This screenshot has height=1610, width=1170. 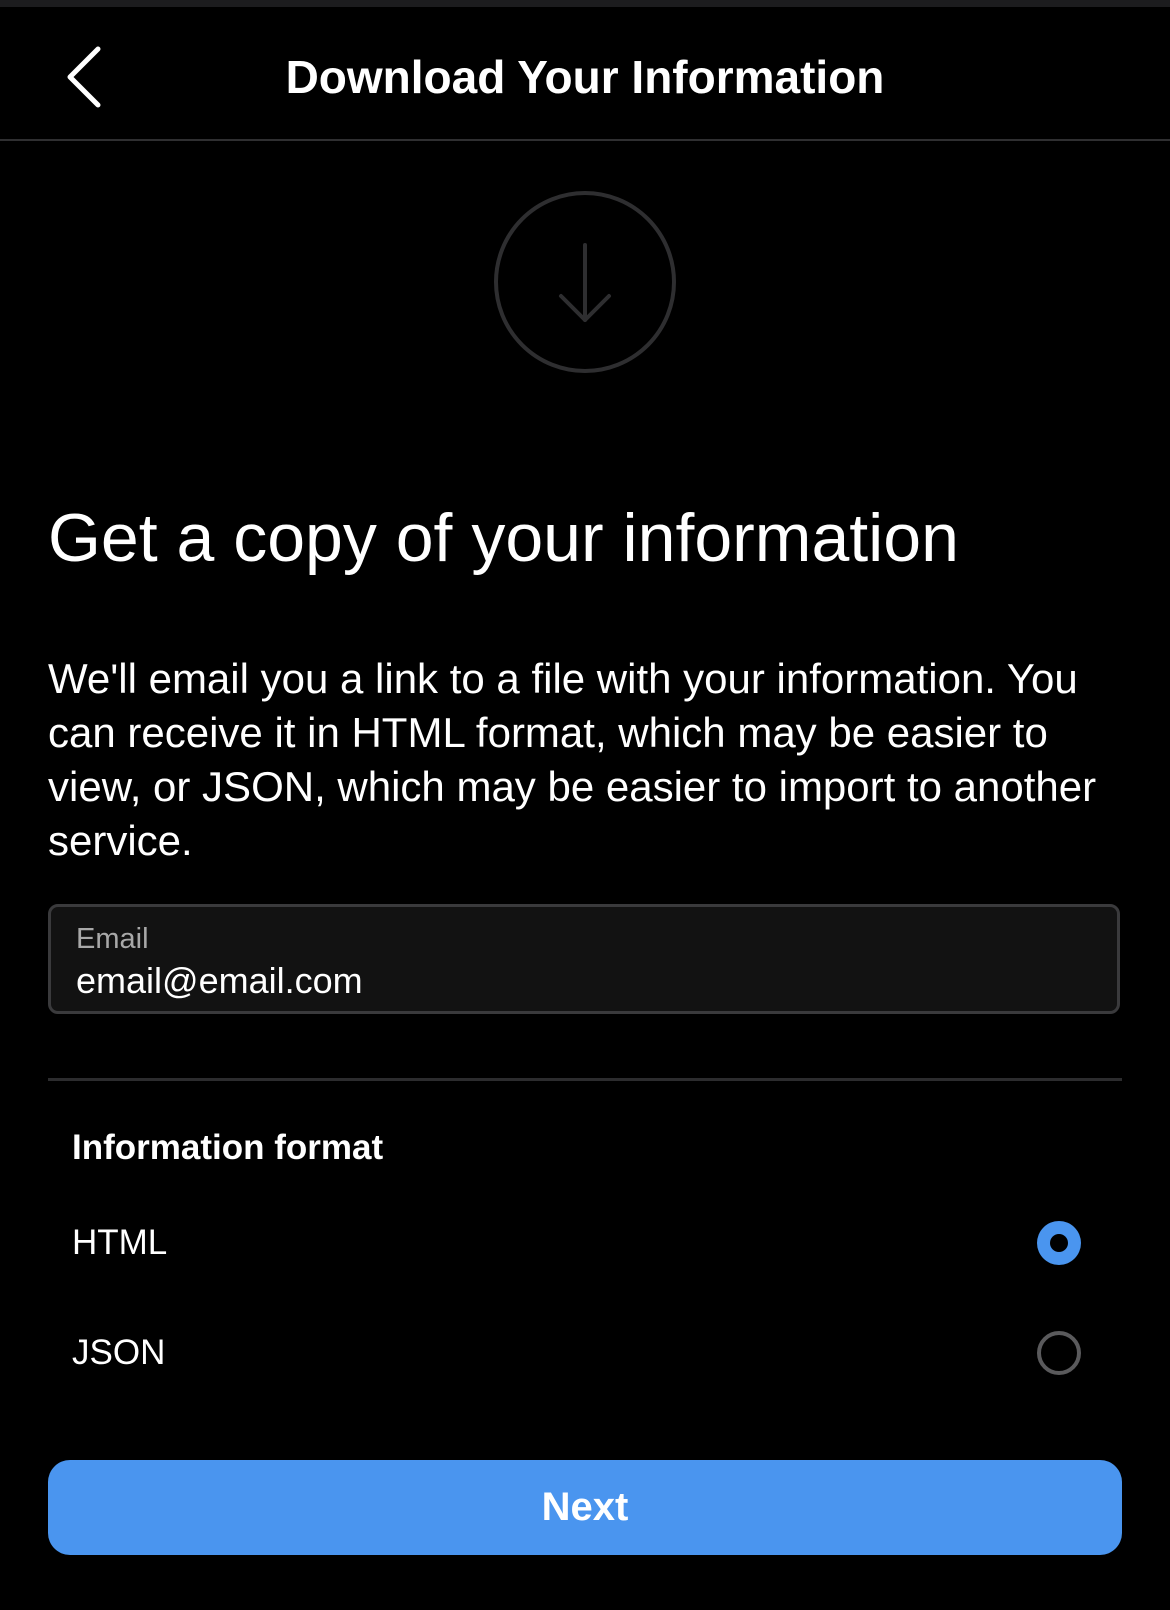 I want to click on nav-header: Download Your Information, so click(x=585, y=74).